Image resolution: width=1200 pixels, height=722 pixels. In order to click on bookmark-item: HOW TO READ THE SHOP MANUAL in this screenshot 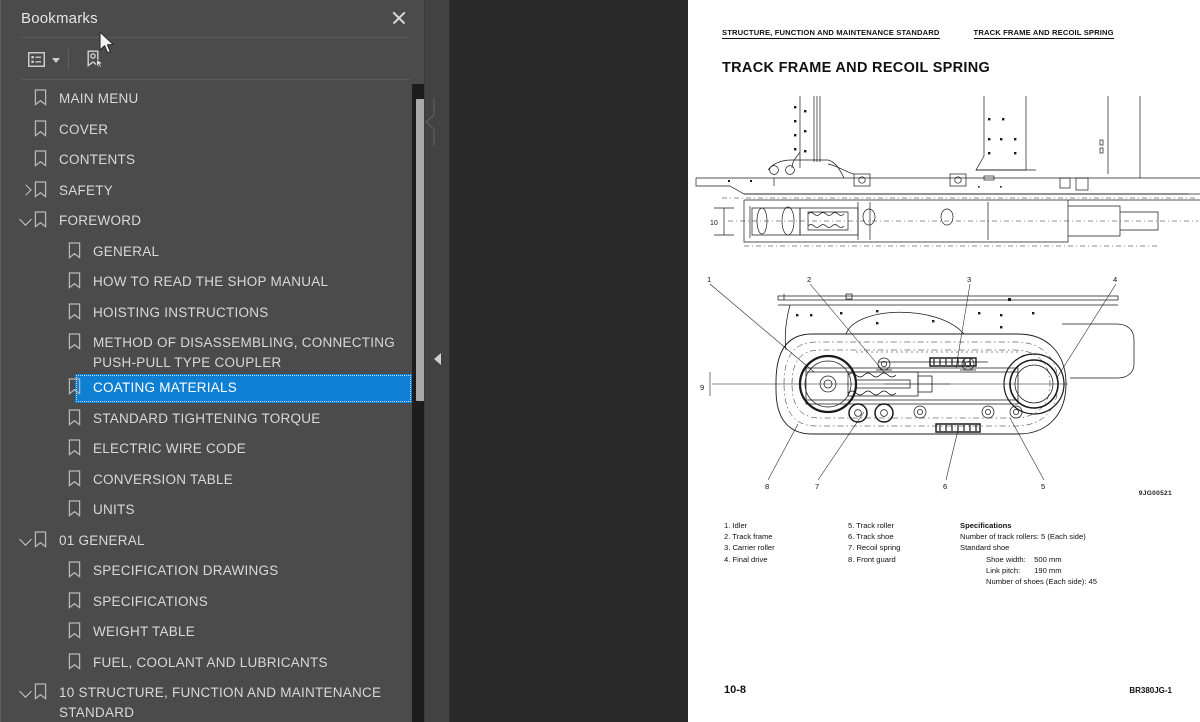, I will do `click(212, 282)`.